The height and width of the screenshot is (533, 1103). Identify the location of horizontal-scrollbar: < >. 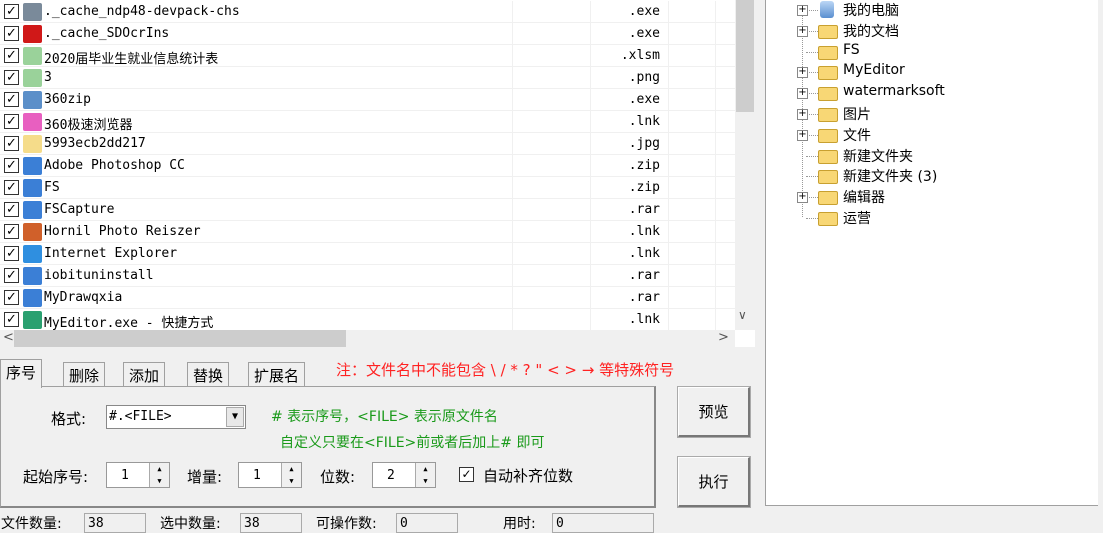
(367, 338).